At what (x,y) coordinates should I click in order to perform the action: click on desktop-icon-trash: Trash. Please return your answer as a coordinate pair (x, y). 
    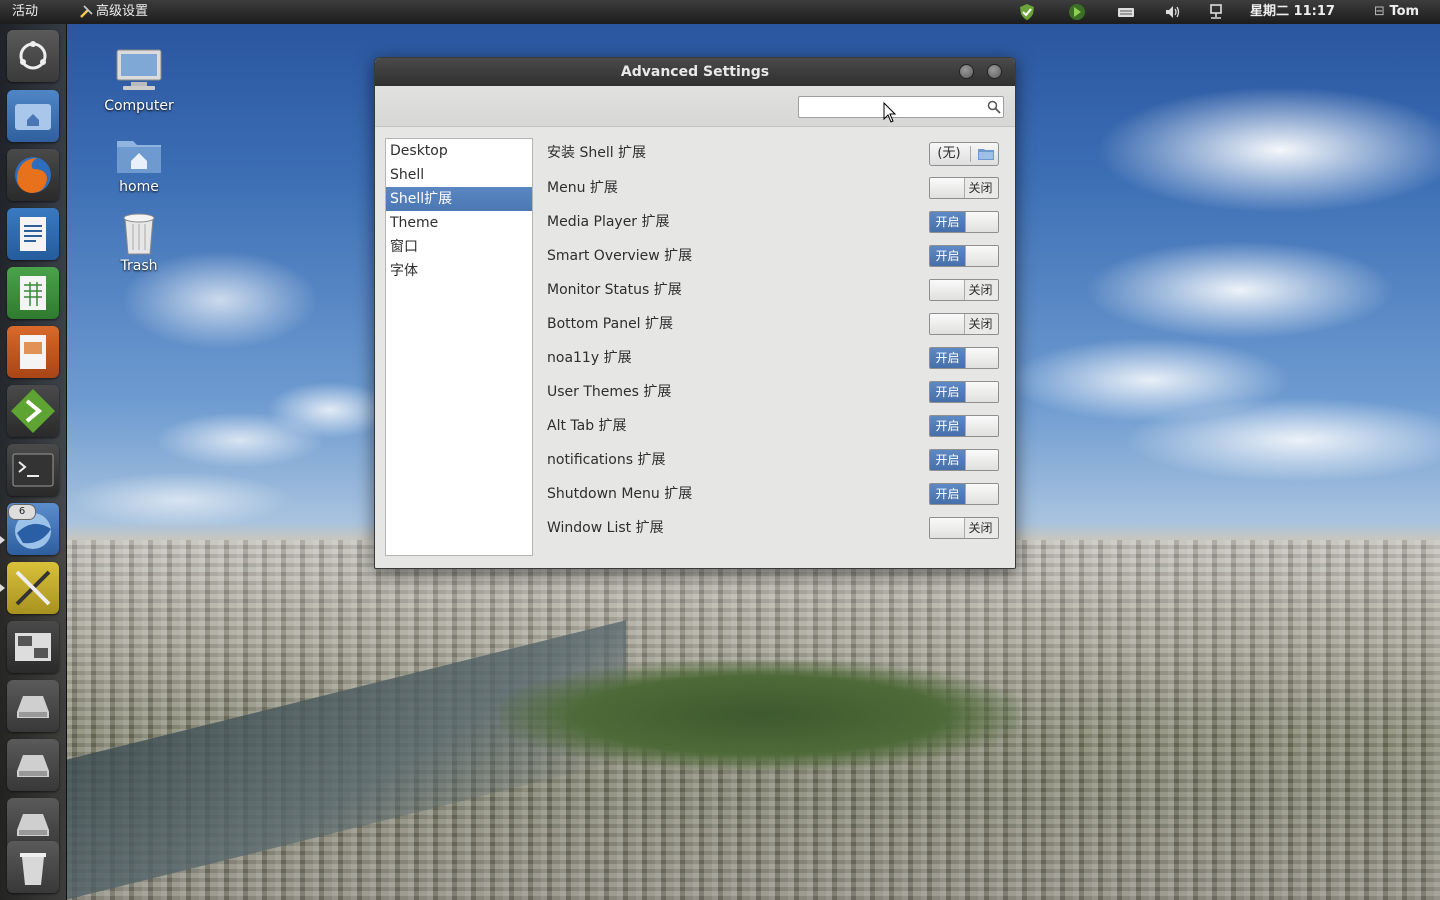
    Looking at the image, I should click on (139, 242).